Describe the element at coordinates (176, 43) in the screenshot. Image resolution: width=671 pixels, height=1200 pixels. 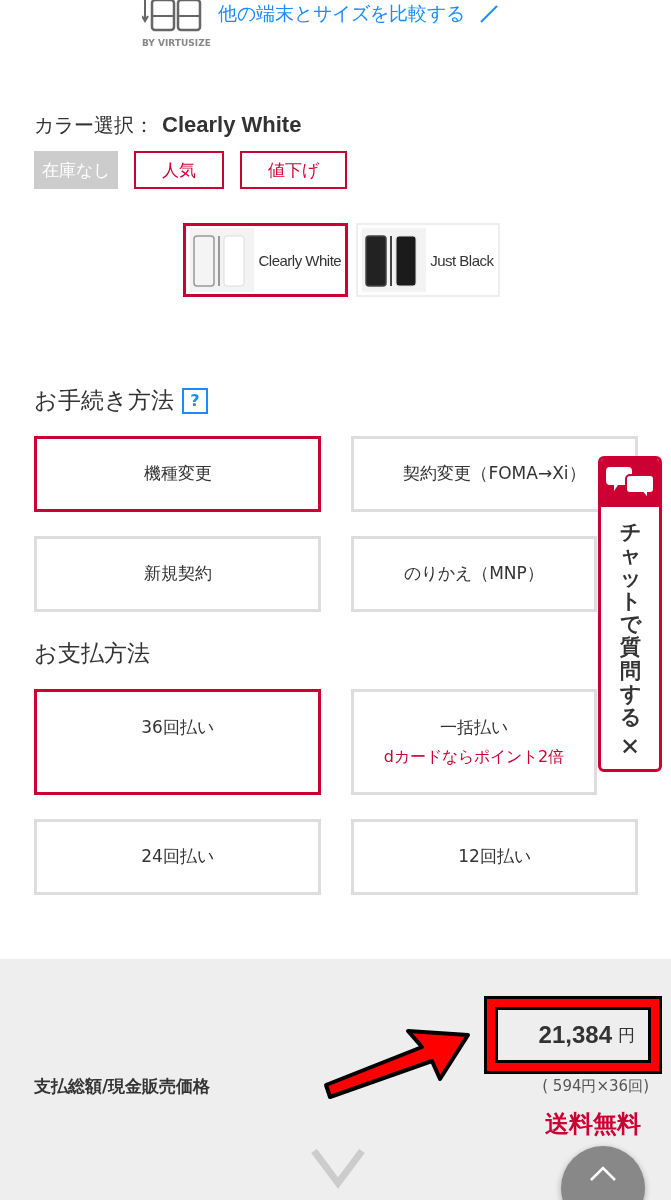
I see `brand-logo: BY VIRTUSIZE` at that location.